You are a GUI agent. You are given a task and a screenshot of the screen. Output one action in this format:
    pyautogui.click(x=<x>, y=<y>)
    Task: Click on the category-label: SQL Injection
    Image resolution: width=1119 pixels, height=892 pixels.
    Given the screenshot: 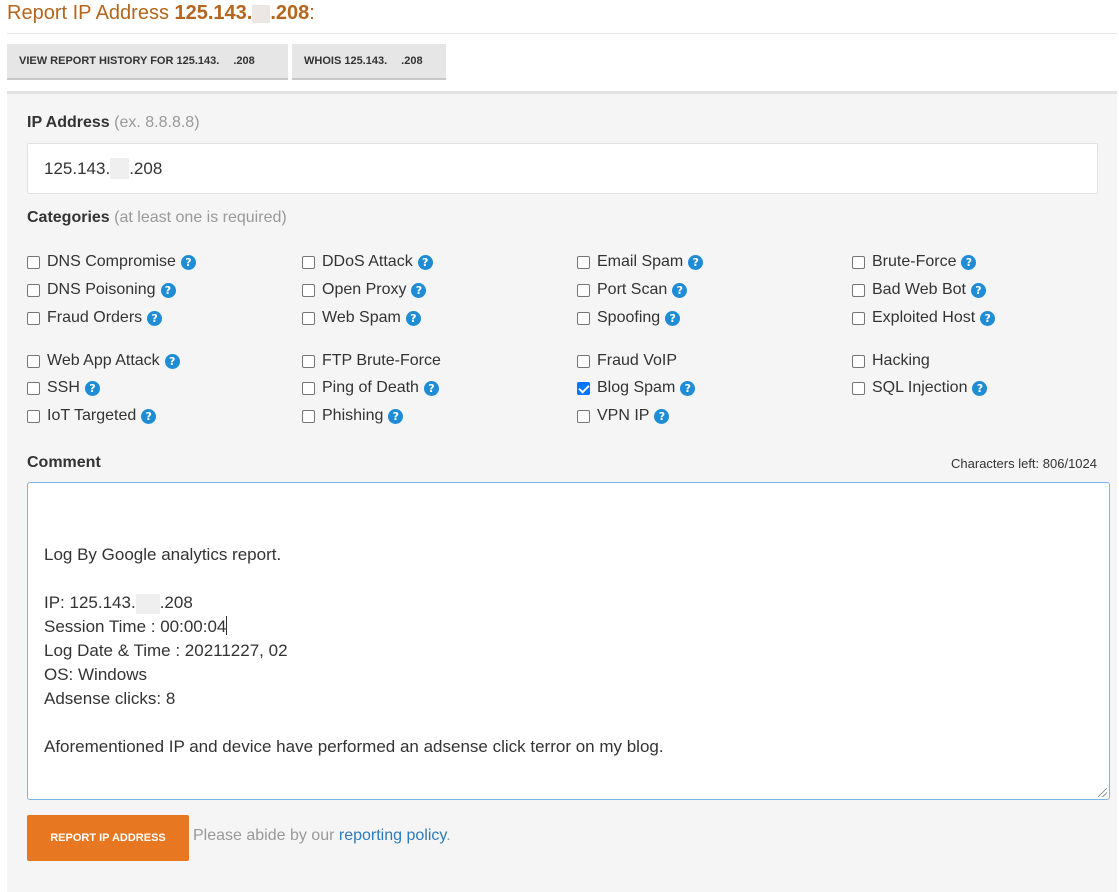 What is the action you would take?
    pyautogui.click(x=920, y=387)
    